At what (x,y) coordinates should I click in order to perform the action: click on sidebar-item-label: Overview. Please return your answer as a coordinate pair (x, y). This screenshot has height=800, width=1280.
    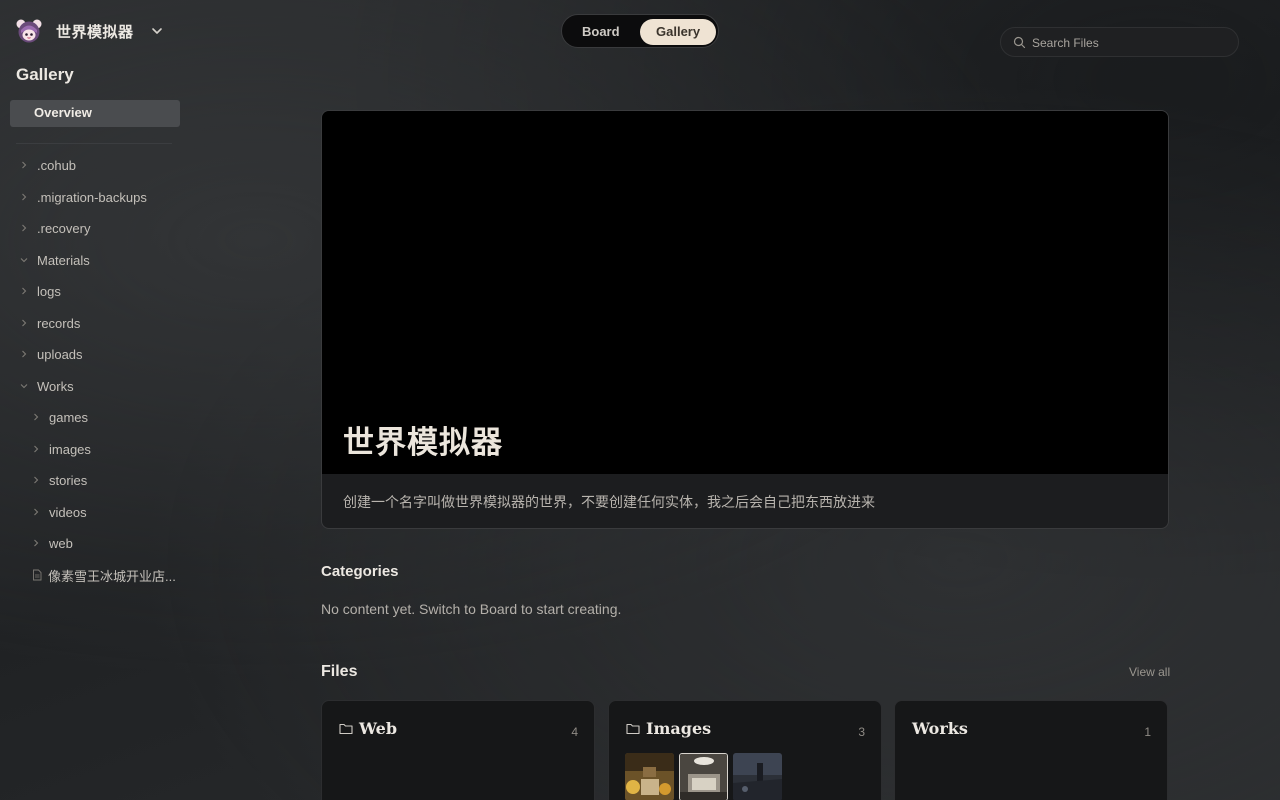
    Looking at the image, I should click on (63, 112).